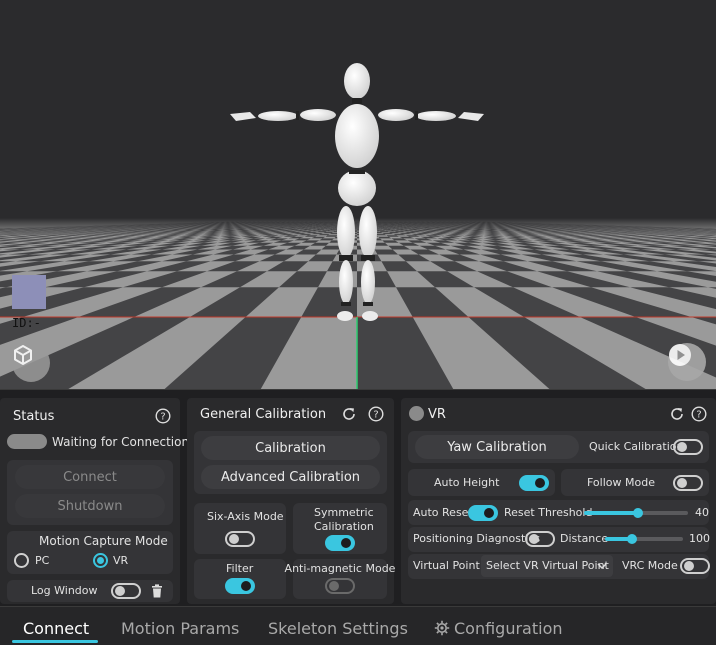 This screenshot has width=716, height=645. Describe the element at coordinates (437, 414) in the screenshot. I see `vr-title: VR` at that location.